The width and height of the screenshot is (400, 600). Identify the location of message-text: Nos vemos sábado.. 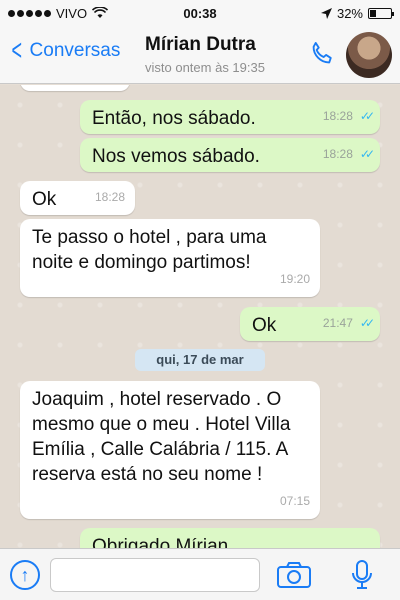
(176, 156).